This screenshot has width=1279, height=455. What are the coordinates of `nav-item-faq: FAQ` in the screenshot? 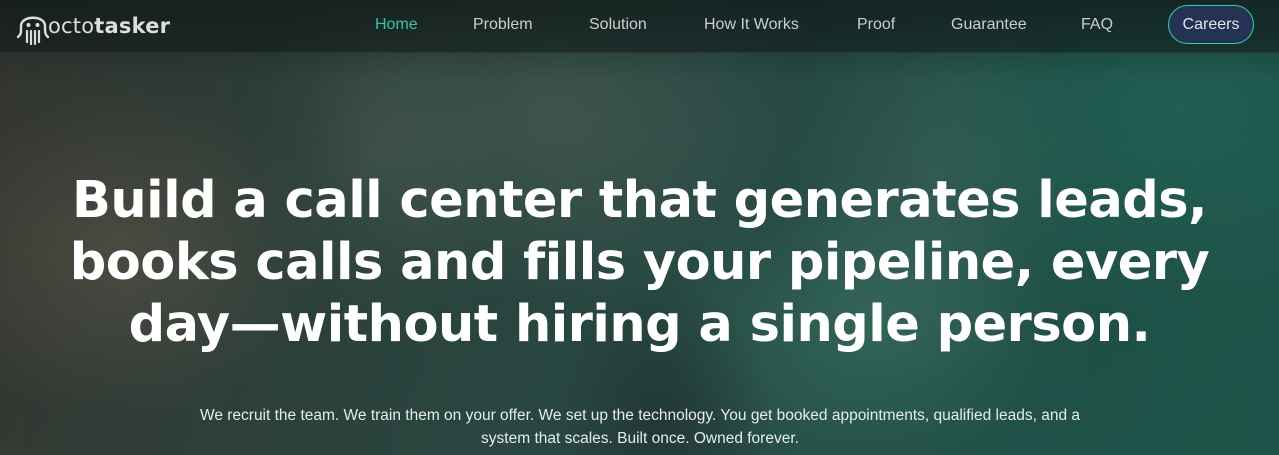 It's located at (1097, 25).